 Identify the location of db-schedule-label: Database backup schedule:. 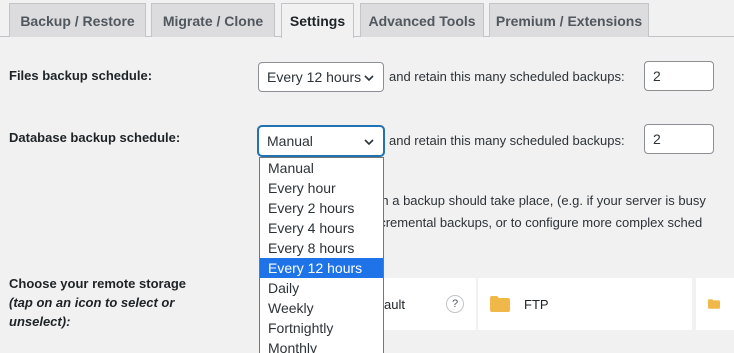
(95, 137).